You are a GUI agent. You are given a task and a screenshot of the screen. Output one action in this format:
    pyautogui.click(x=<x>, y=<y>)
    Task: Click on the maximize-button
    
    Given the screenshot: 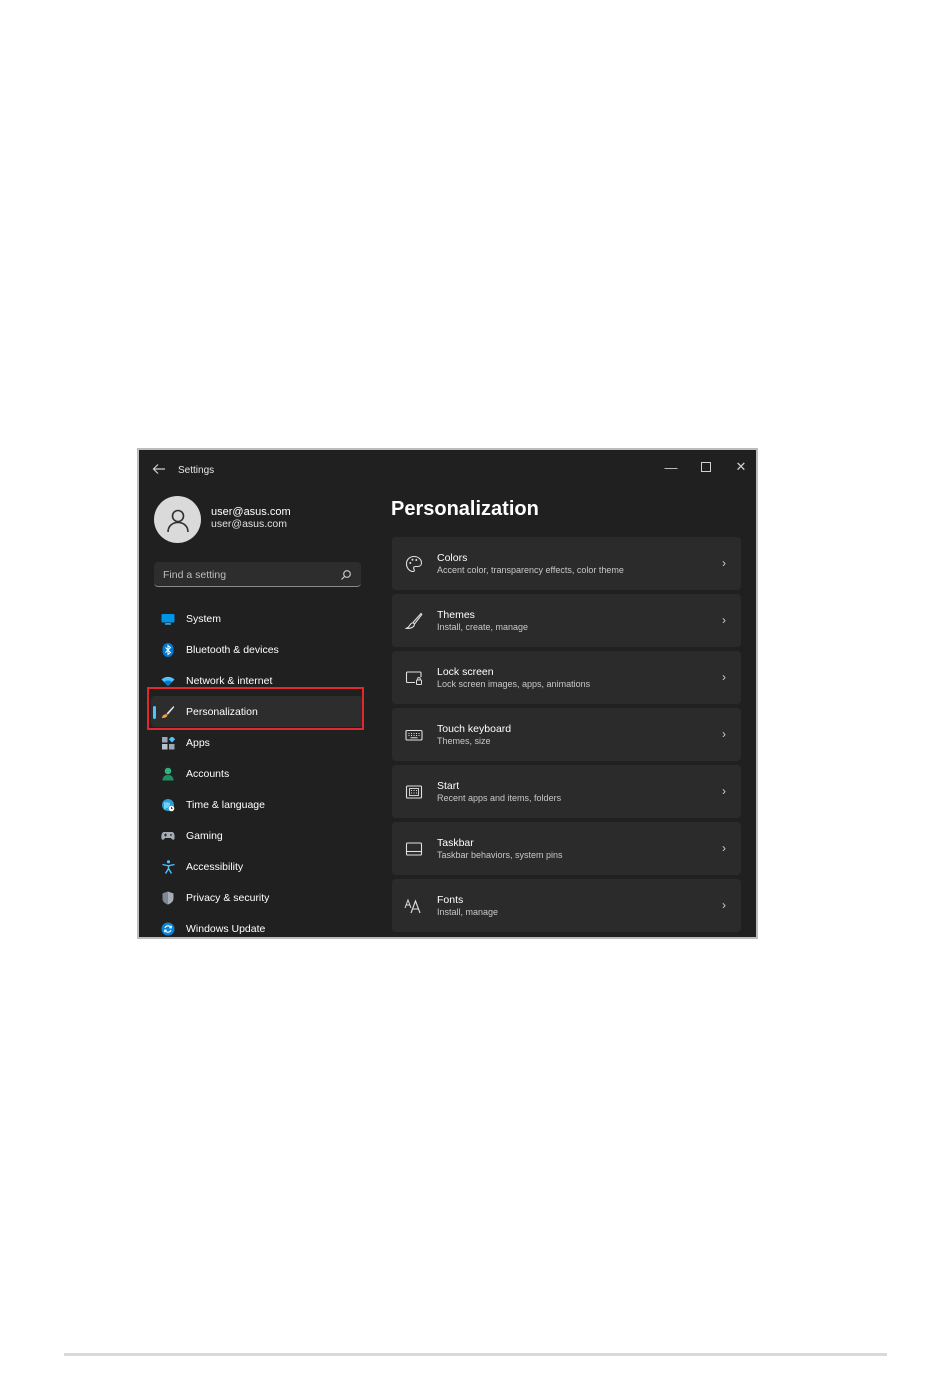 What is the action you would take?
    pyautogui.click(x=706, y=467)
    